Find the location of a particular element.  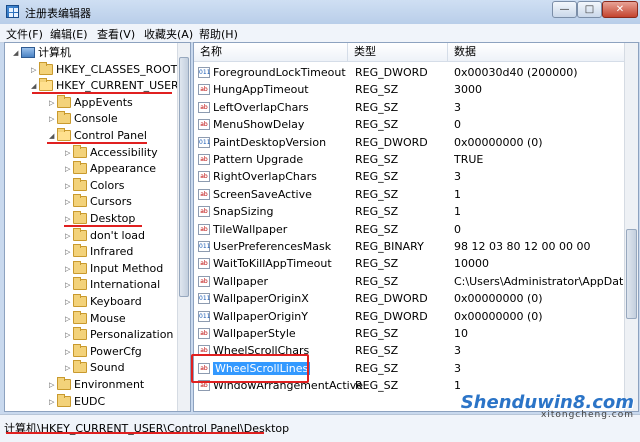

tree-node: ▷ Personalization is located at coordinates (119, 335).